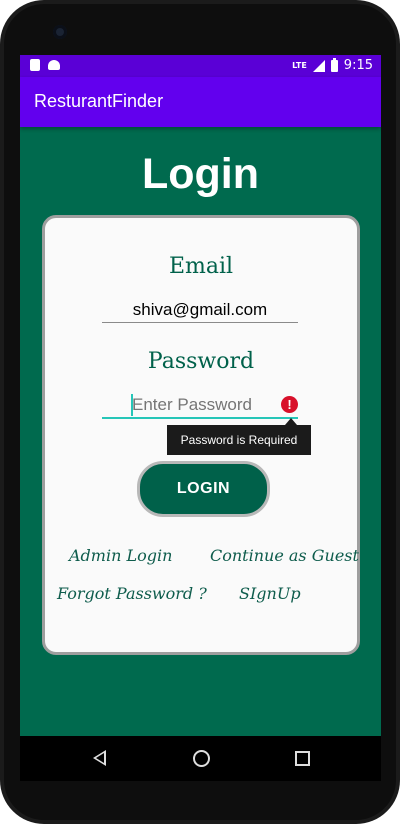 The image size is (400, 824). What do you see at coordinates (302, 758) in the screenshot?
I see `recent-apps-icon` at bounding box center [302, 758].